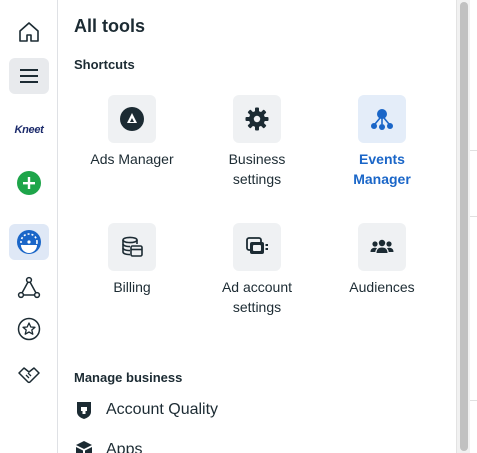 The height and width of the screenshot is (453, 477). I want to click on brand-logo: Kneet, so click(29, 133).